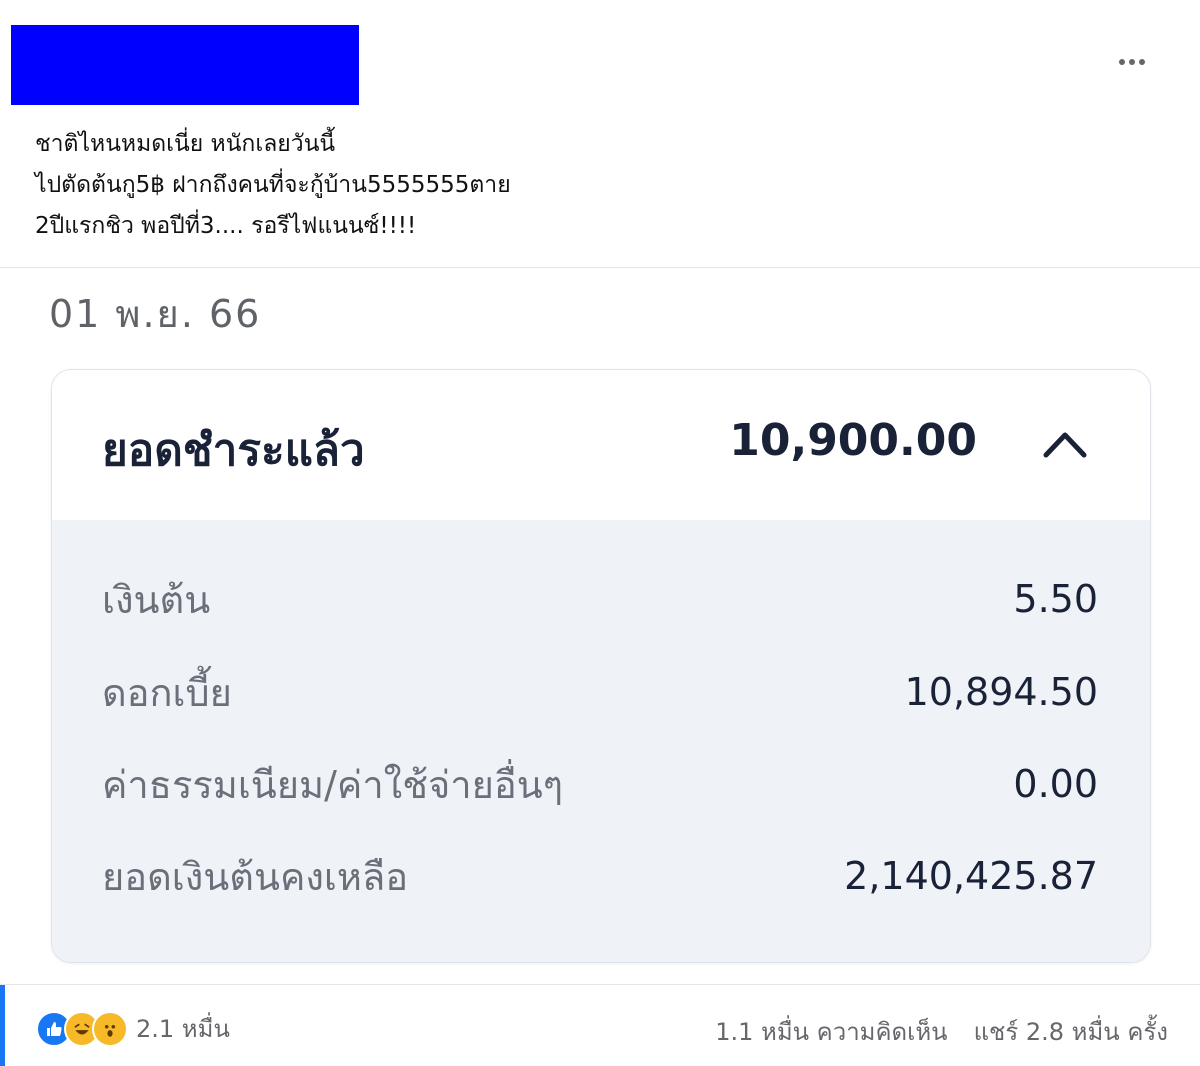 This screenshot has height=1066, width=1200. Describe the element at coordinates (600, 784) in the screenshot. I see `breakdown-row: ค่าธรรมเนียม/ค่าใช้จ่ายอื่นๆ 0.00` at that location.